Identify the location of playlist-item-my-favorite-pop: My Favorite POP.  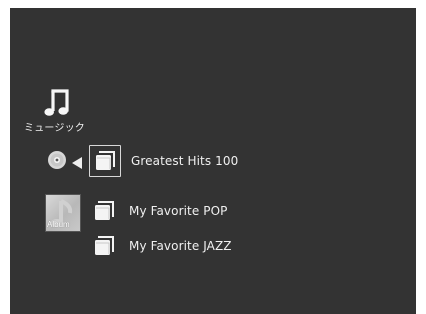
(239, 211).